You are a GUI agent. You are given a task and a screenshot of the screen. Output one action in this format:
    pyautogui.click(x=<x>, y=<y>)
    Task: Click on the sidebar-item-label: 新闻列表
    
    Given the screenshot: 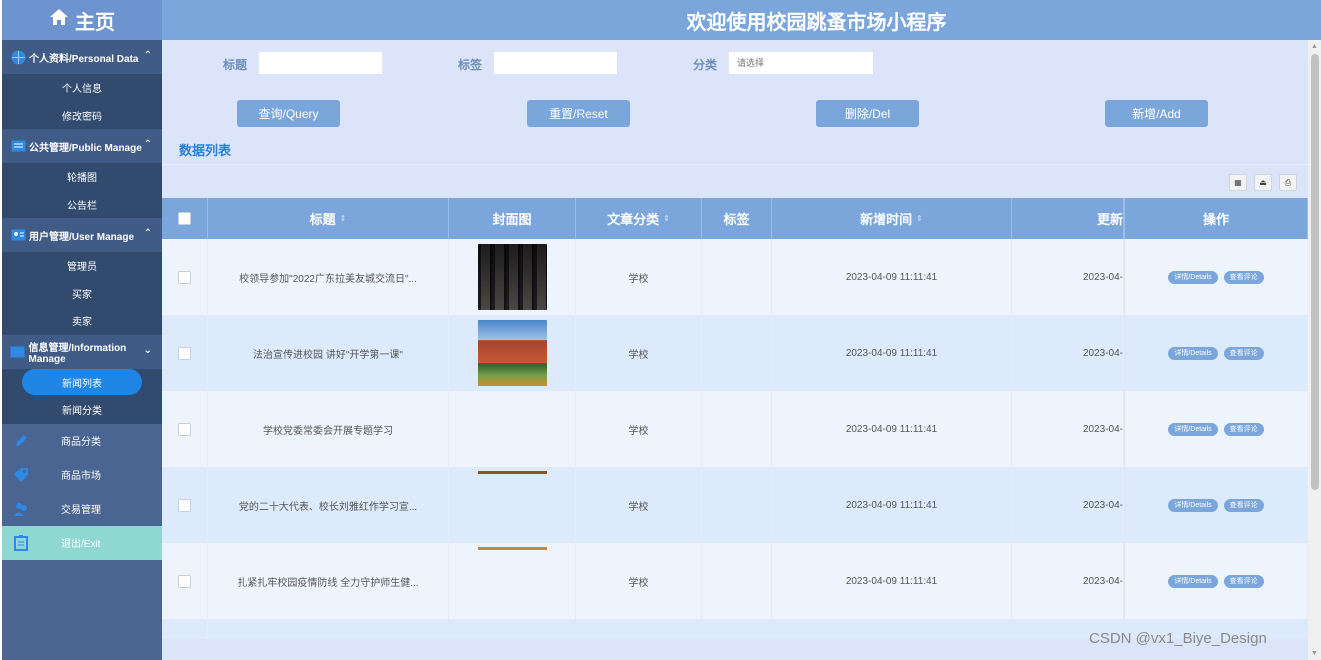 What is the action you would take?
    pyautogui.click(x=82, y=382)
    